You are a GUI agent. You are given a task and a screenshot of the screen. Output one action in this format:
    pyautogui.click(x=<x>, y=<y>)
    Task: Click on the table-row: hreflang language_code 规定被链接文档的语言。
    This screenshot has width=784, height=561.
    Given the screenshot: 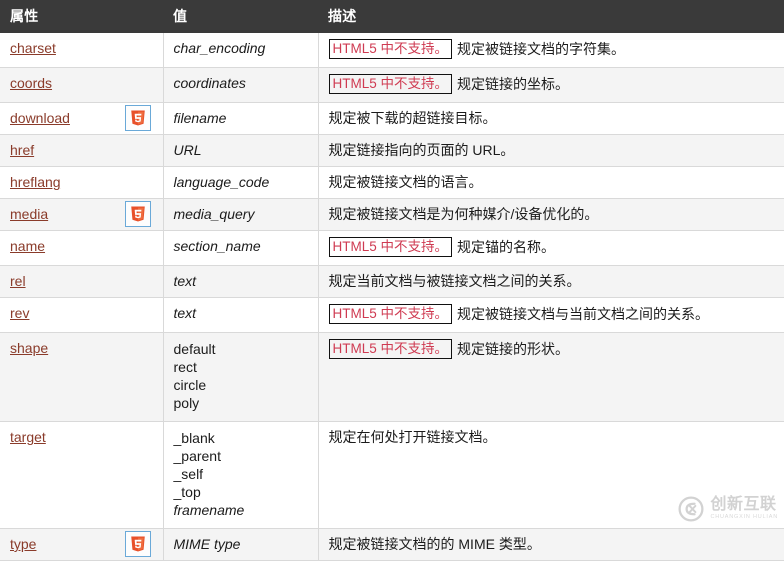 What is the action you would take?
    pyautogui.click(x=392, y=182)
    